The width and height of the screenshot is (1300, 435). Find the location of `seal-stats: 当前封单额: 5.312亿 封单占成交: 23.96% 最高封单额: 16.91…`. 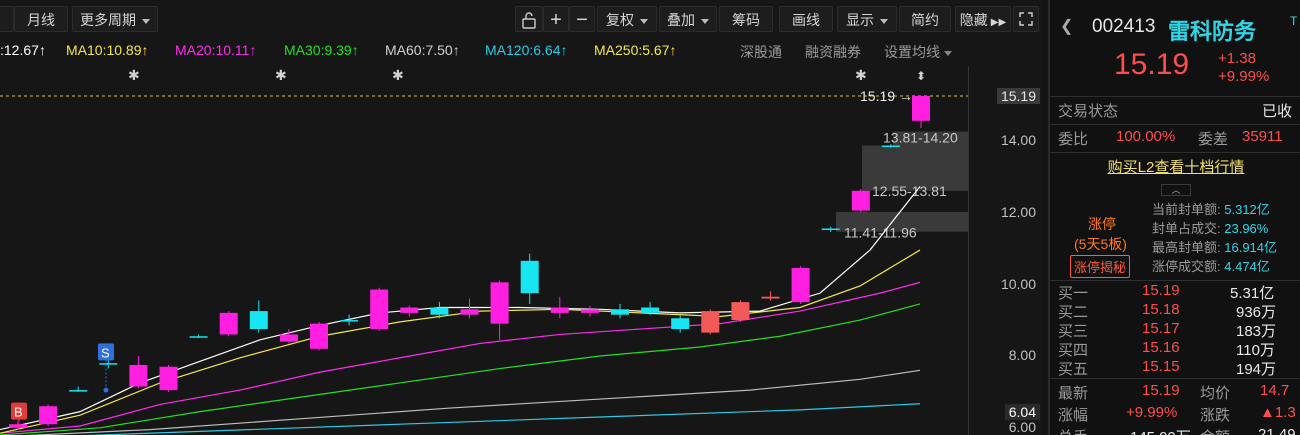

seal-stats: 当前封单额: 5.312亿 封单占成交: 23.96% 最高封单额: 16.91… is located at coordinates (1214, 238).